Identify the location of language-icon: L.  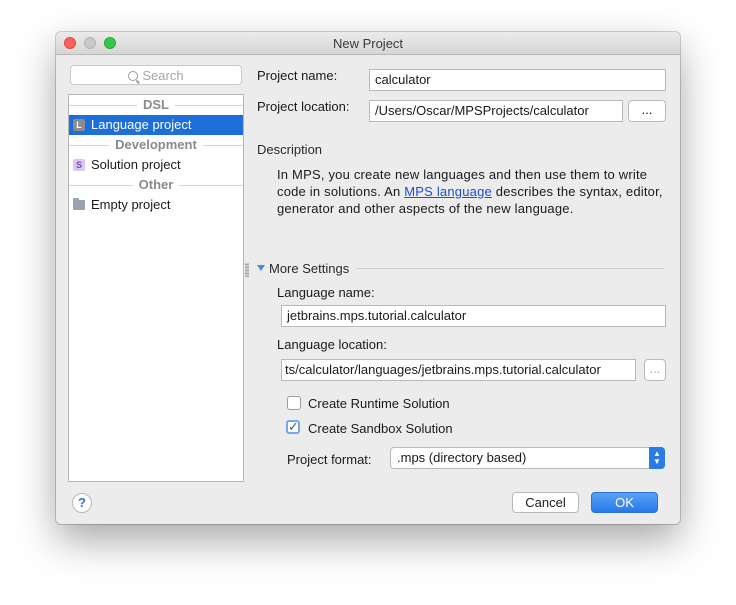
(79, 125).